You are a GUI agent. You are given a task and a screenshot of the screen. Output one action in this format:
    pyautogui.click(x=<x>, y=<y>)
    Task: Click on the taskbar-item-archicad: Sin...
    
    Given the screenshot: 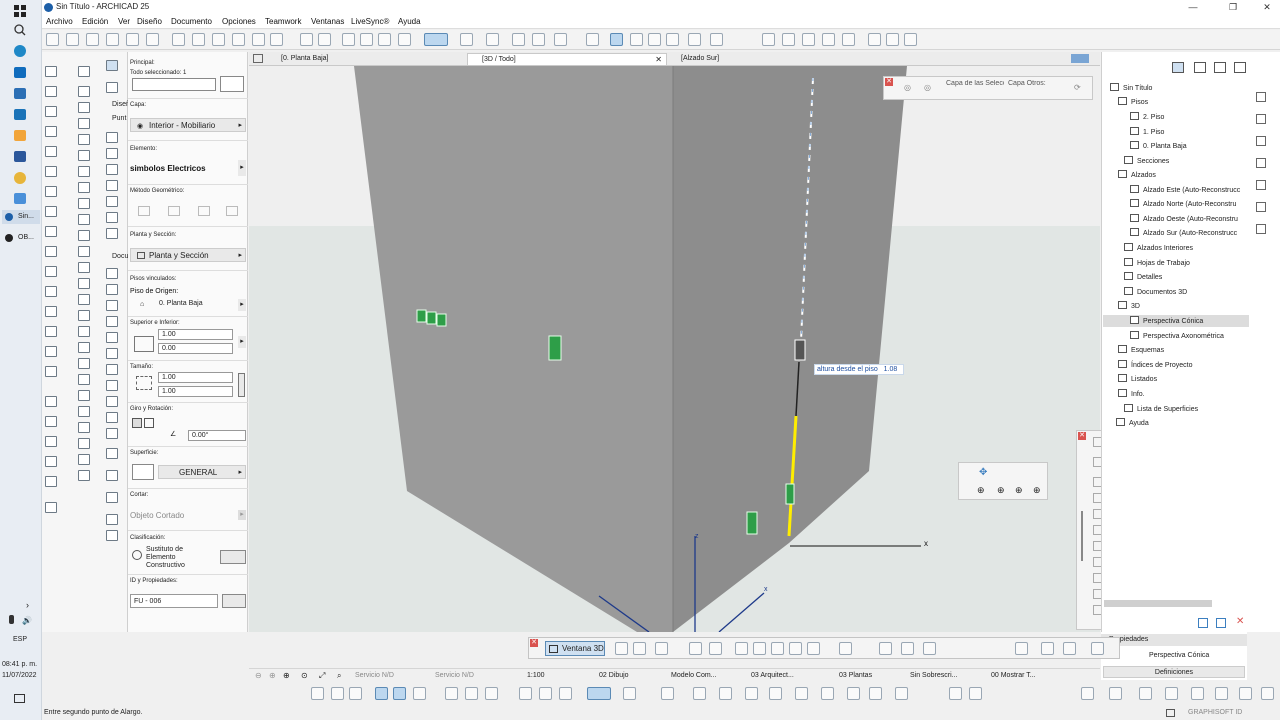 What is the action you would take?
    pyautogui.click(x=21, y=217)
    